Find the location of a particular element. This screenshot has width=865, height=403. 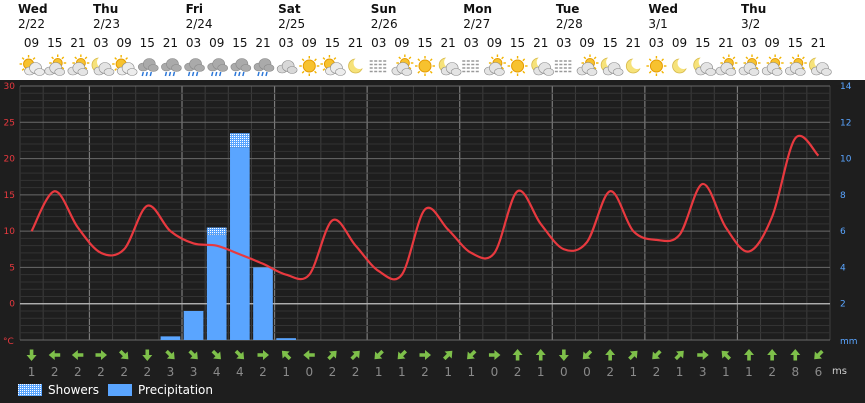

temperature-tick: 10 is located at coordinates (10, 232).